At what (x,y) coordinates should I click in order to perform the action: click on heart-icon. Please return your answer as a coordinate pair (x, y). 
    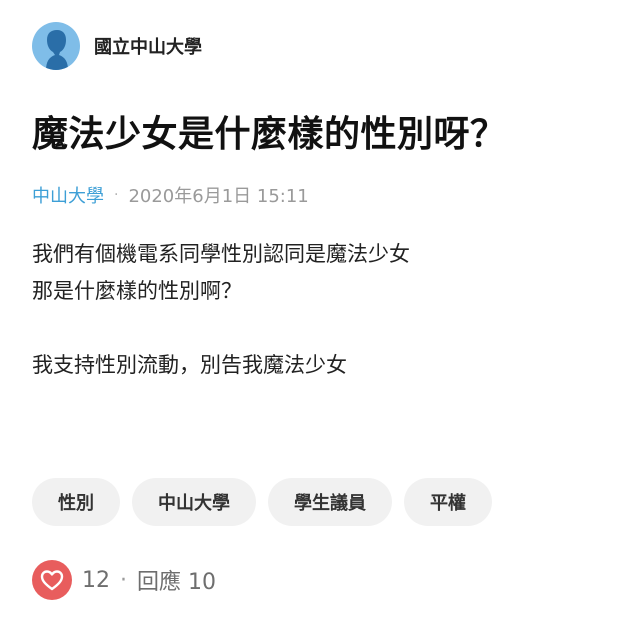
    Looking at the image, I should click on (52, 580).